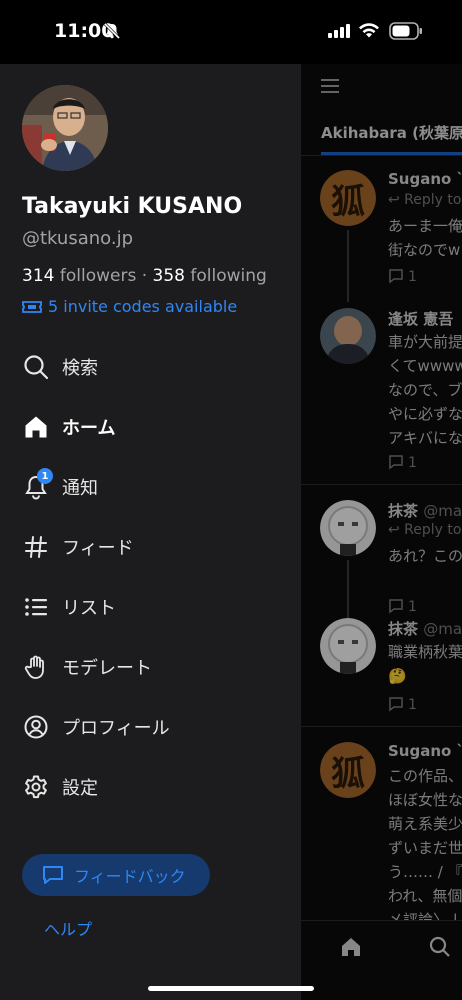 The image size is (462, 1000). I want to click on bell-off-icon, so click(112, 31).